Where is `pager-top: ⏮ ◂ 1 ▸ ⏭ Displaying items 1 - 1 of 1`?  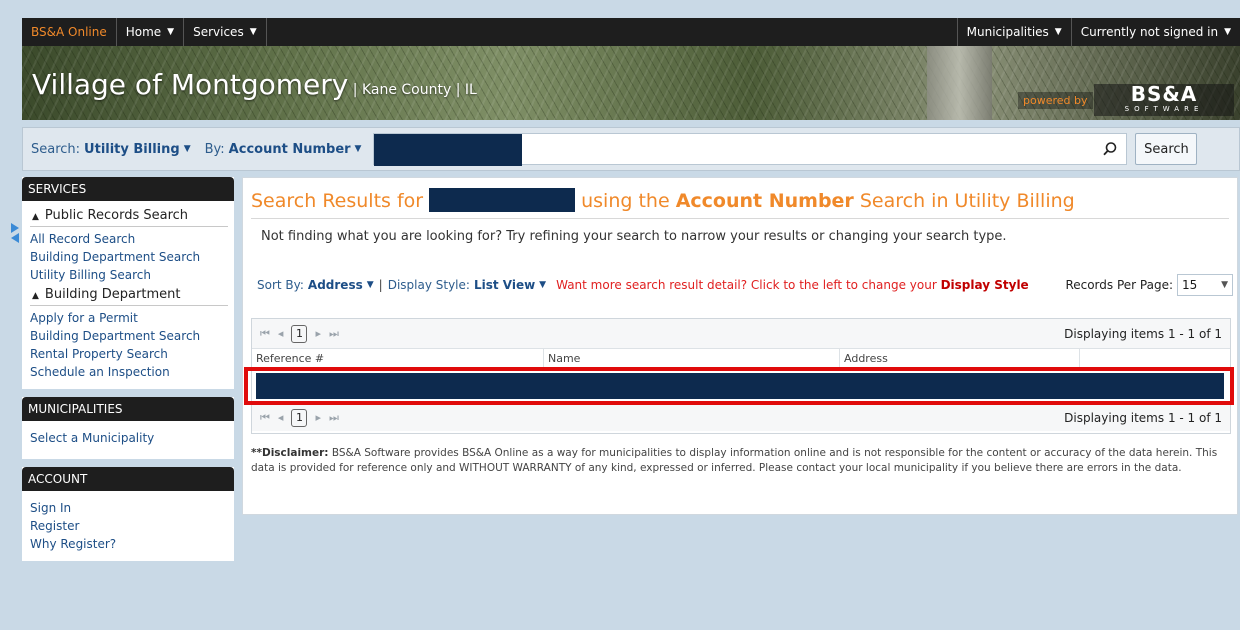 pager-top: ⏮ ◂ 1 ▸ ⏭ Displaying items 1 - 1 of 1 is located at coordinates (741, 334).